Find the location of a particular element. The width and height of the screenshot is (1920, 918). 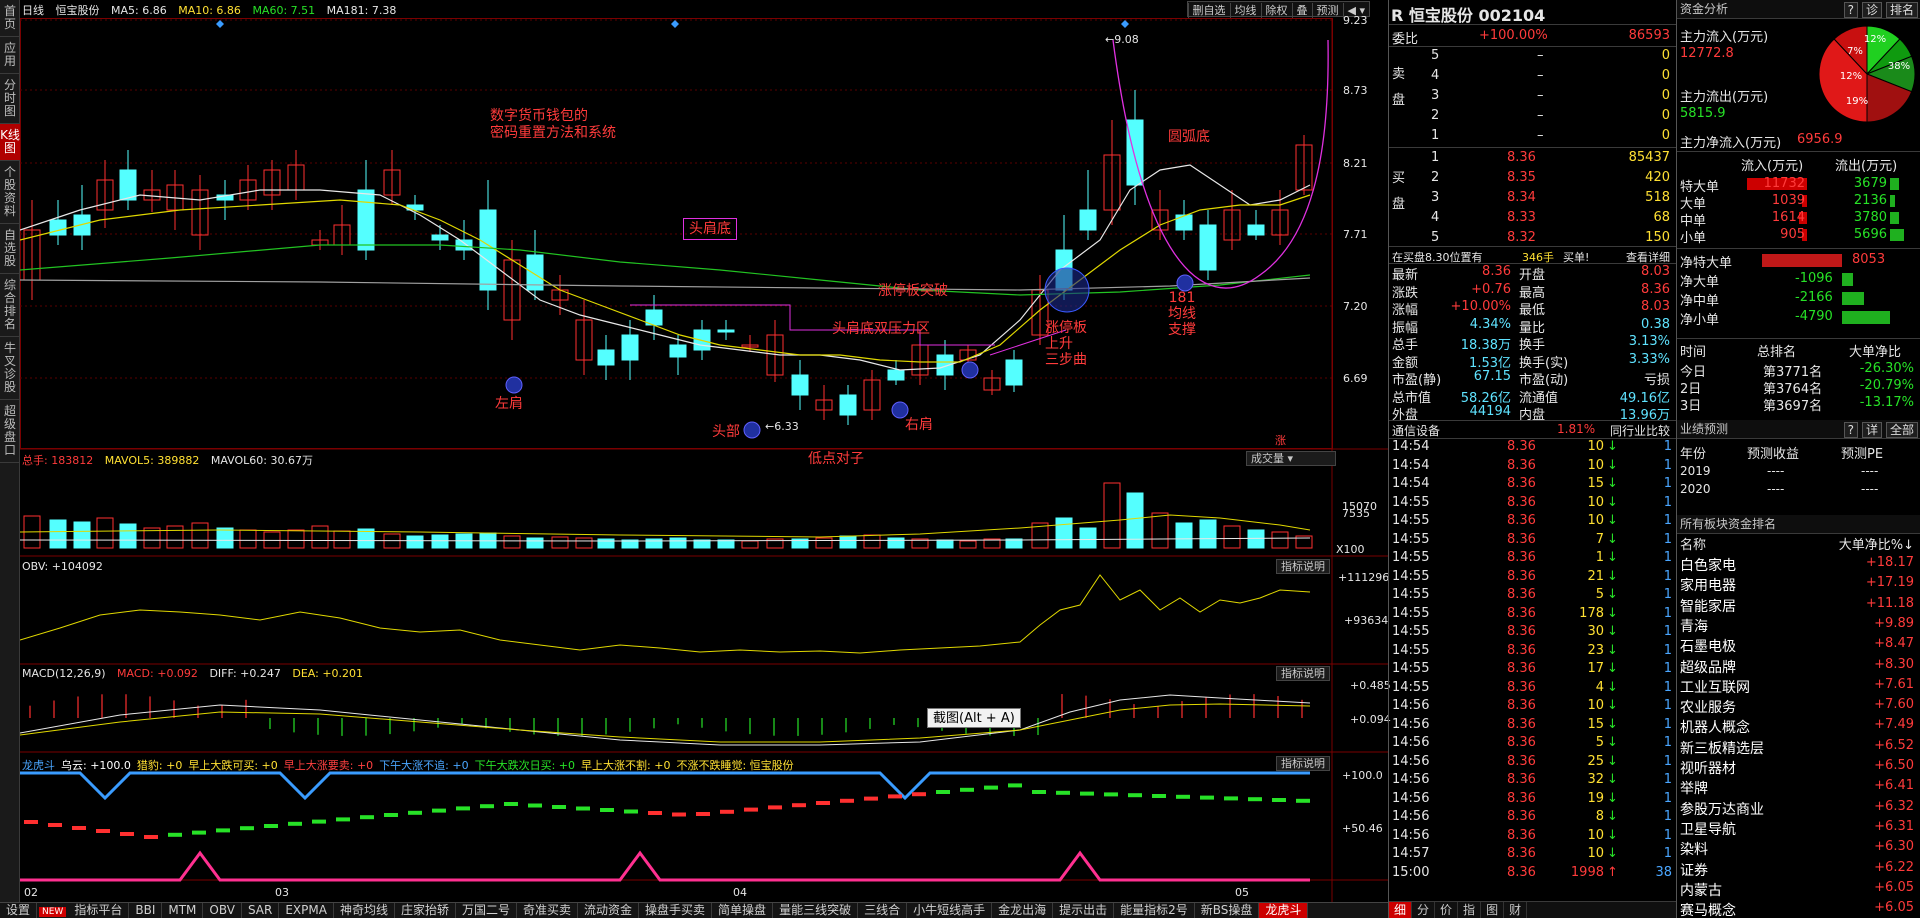

sector-name: 超级品牌 is located at coordinates (1708, 667).